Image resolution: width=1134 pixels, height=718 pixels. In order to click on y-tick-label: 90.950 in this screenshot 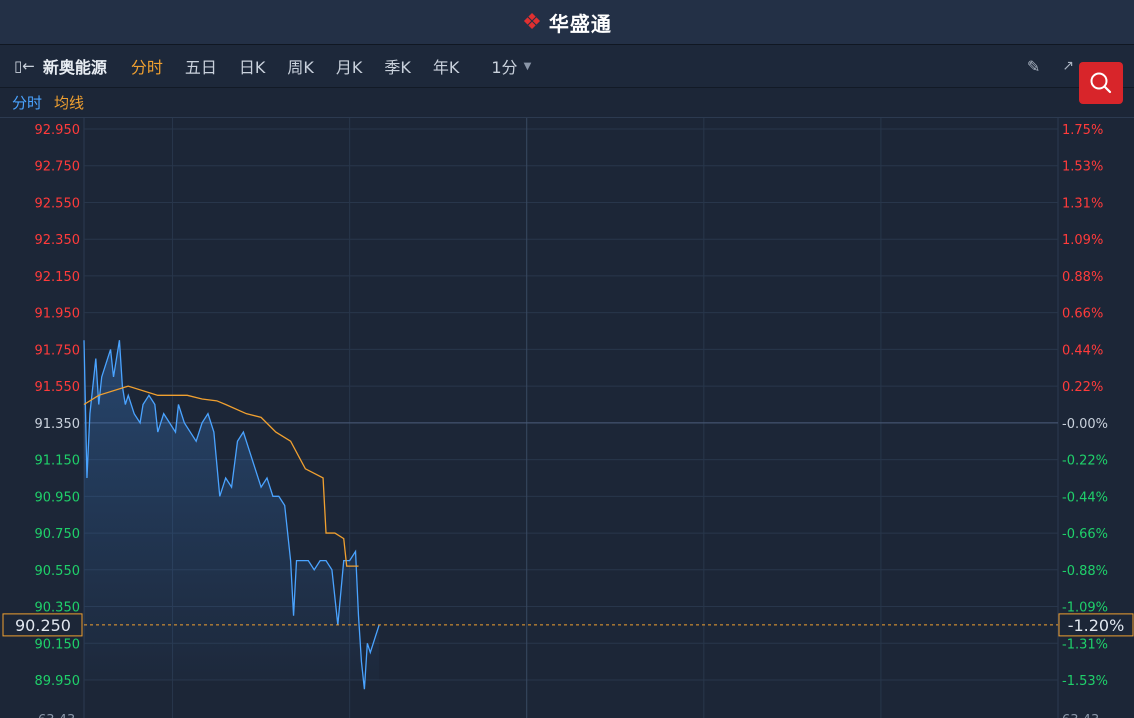, I will do `click(58, 497)`.